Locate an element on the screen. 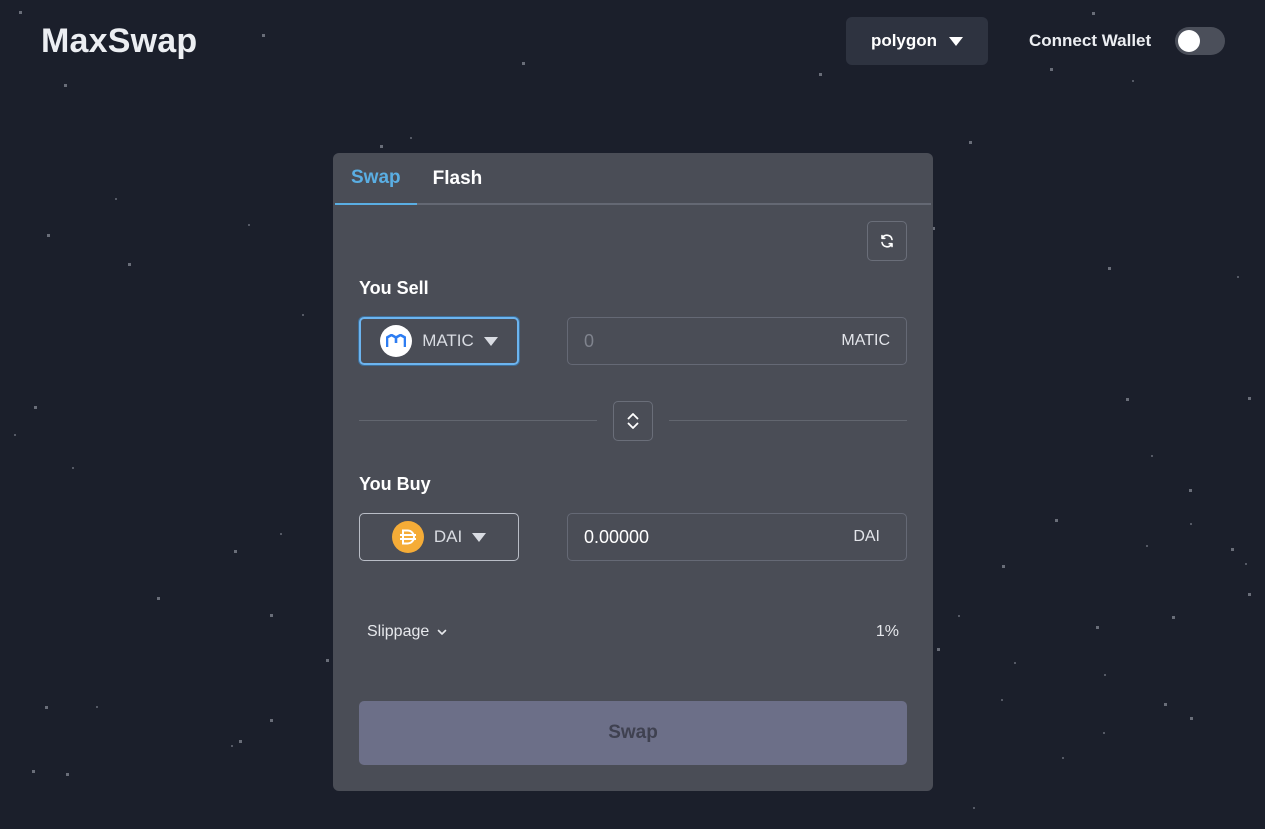  refresh-button is located at coordinates (887, 241).